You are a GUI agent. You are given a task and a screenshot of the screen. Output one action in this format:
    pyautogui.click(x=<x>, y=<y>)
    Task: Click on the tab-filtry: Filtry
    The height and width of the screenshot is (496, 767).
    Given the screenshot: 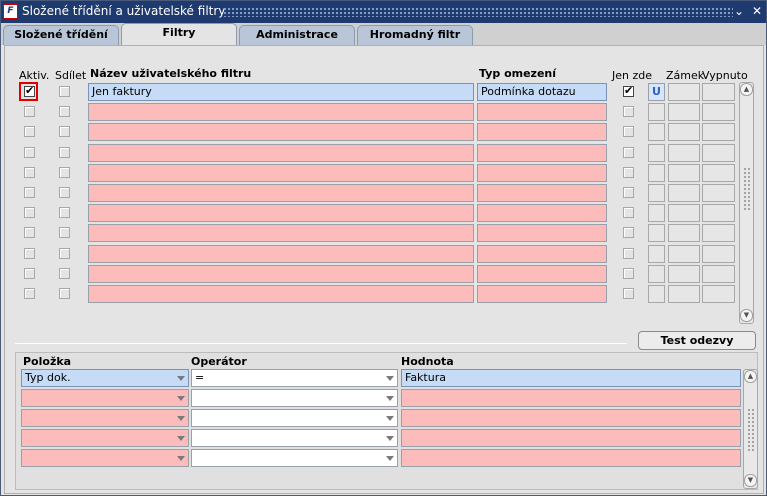 What is the action you would take?
    pyautogui.click(x=179, y=34)
    